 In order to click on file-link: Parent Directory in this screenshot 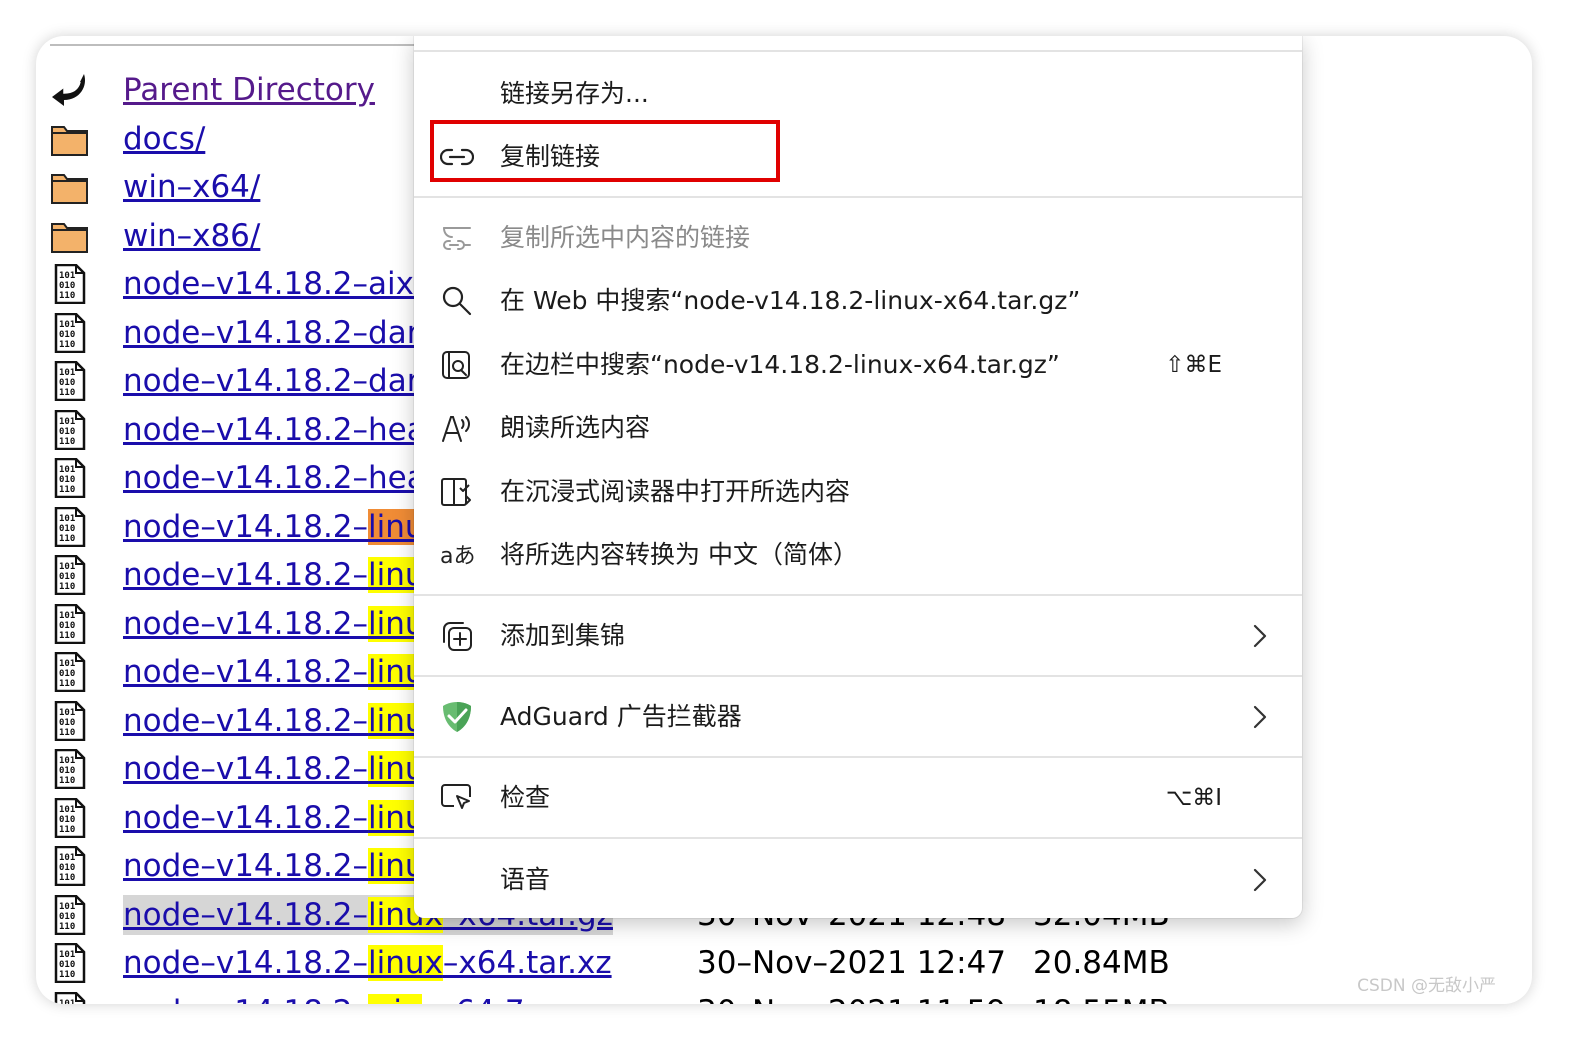, I will do `click(249, 90)`.